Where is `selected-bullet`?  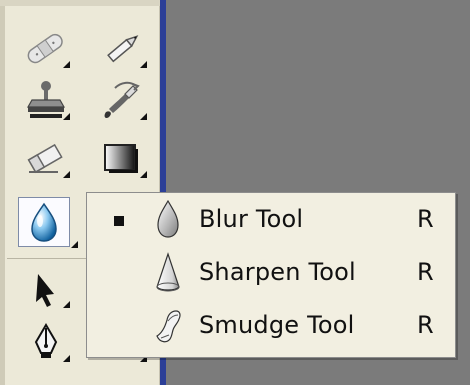
selected-bullet is located at coordinates (119, 221).